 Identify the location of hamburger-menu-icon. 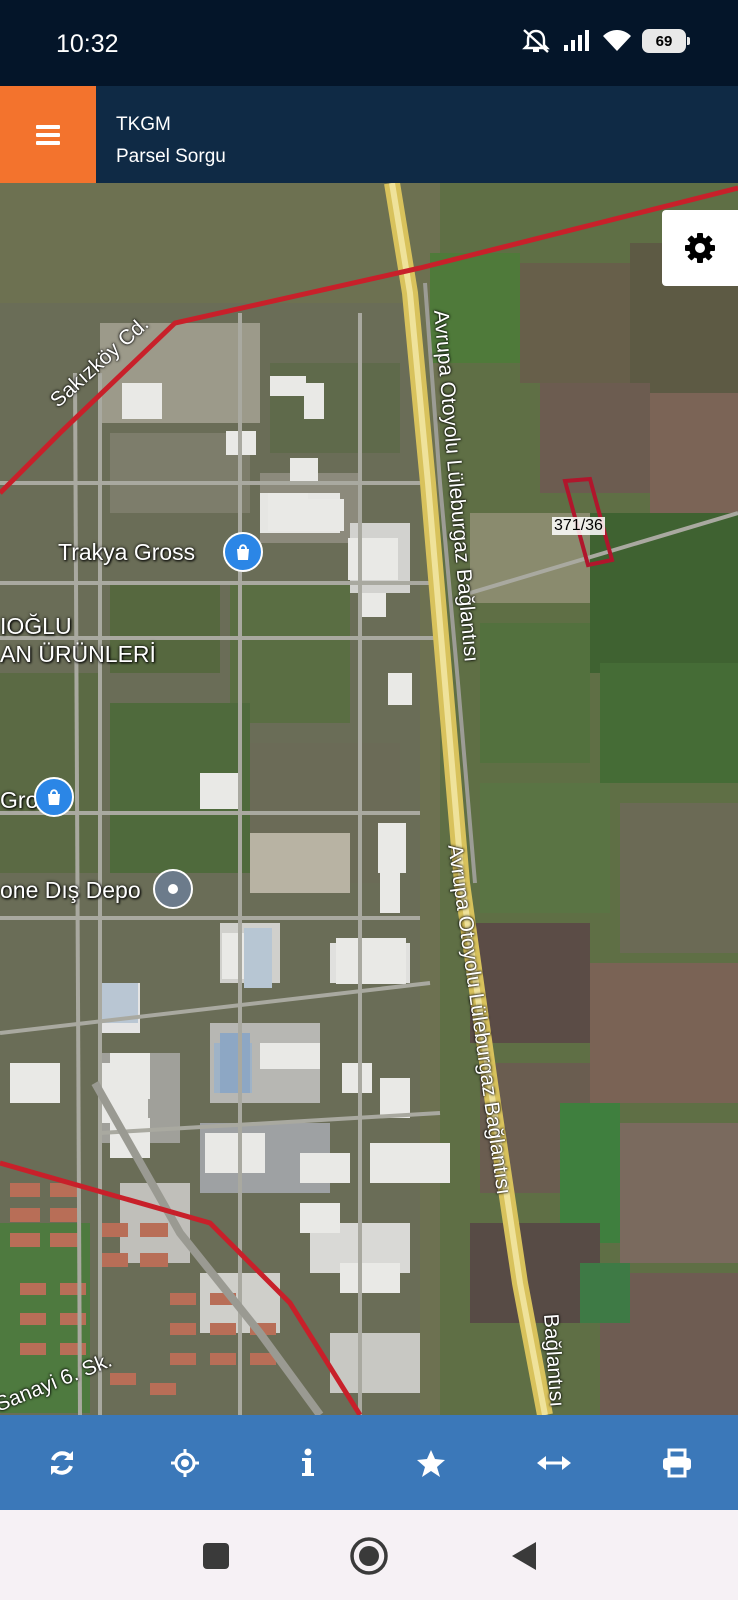
(48, 134).